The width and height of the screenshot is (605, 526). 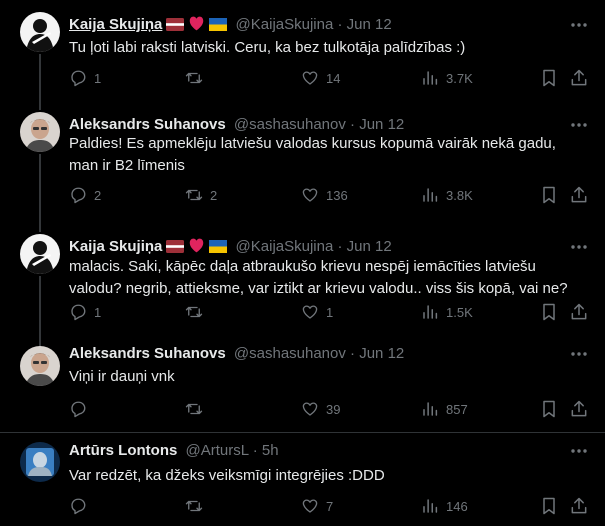 I want to click on tweet-timestamp: 5h, so click(x=270, y=450).